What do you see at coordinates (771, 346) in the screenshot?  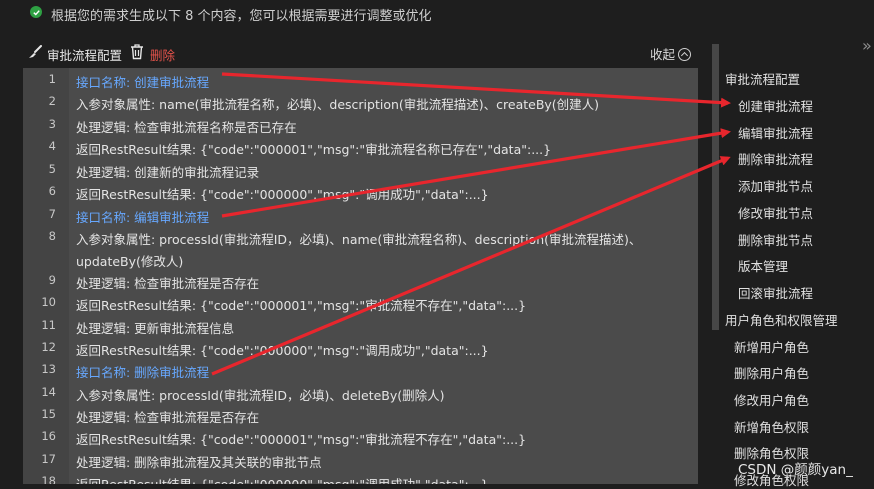 I see `outline-item: 新增用户角色` at bounding box center [771, 346].